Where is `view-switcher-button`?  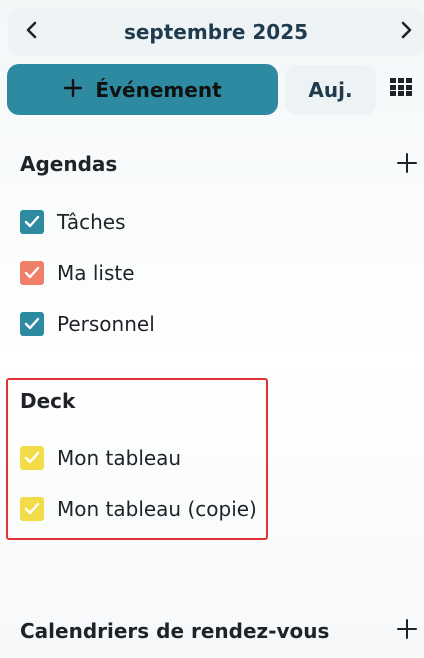
view-switcher-button is located at coordinates (407, 89).